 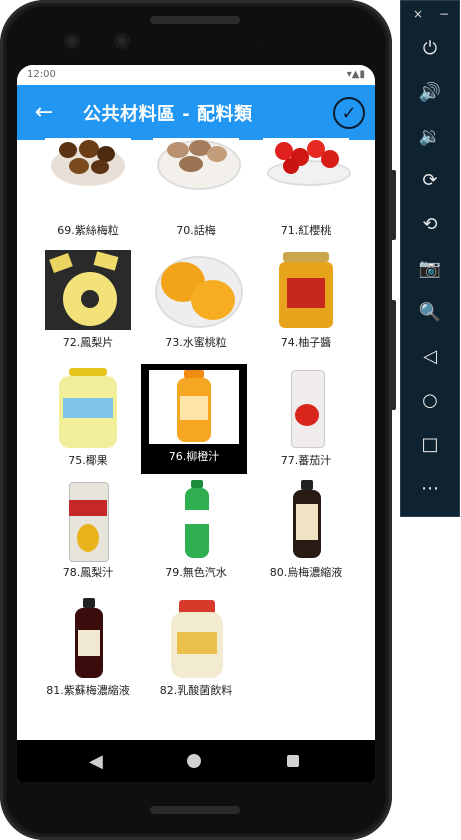 I want to click on nav-home-icon, so click(x=194, y=761).